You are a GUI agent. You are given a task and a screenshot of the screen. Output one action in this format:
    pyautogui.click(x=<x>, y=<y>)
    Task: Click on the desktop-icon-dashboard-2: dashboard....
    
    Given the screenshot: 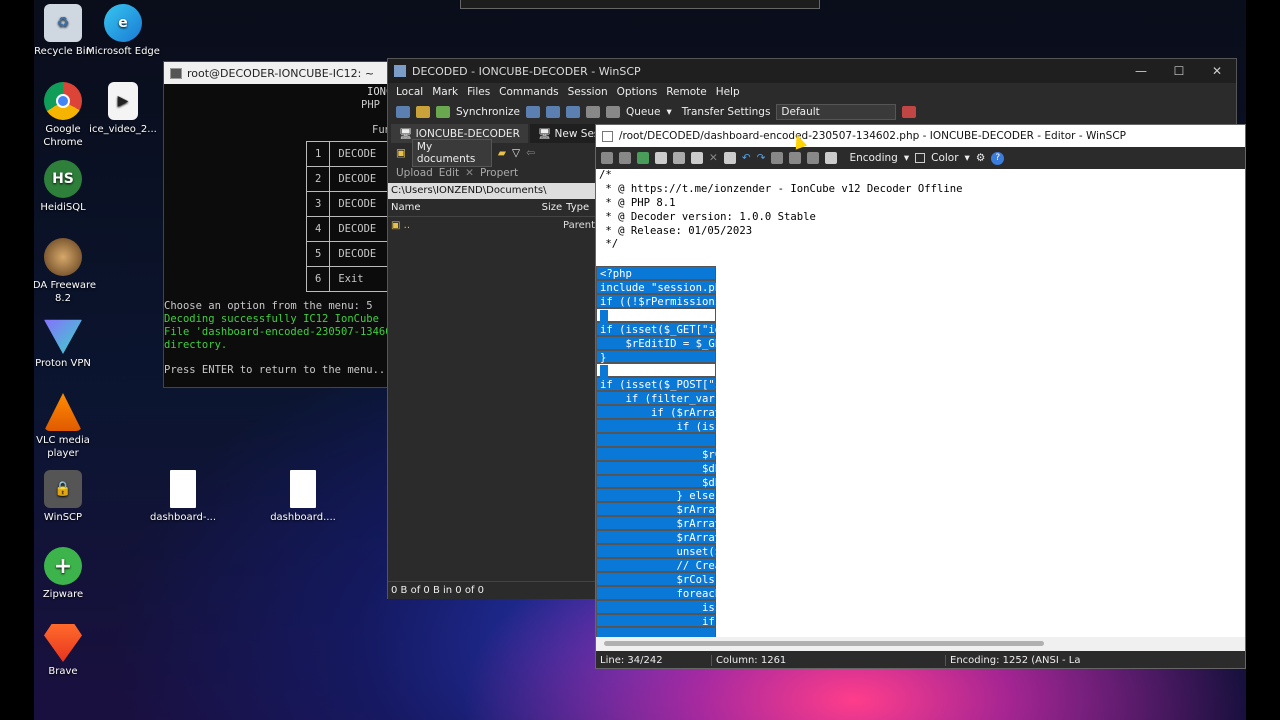 What is the action you would take?
    pyautogui.click(x=303, y=497)
    